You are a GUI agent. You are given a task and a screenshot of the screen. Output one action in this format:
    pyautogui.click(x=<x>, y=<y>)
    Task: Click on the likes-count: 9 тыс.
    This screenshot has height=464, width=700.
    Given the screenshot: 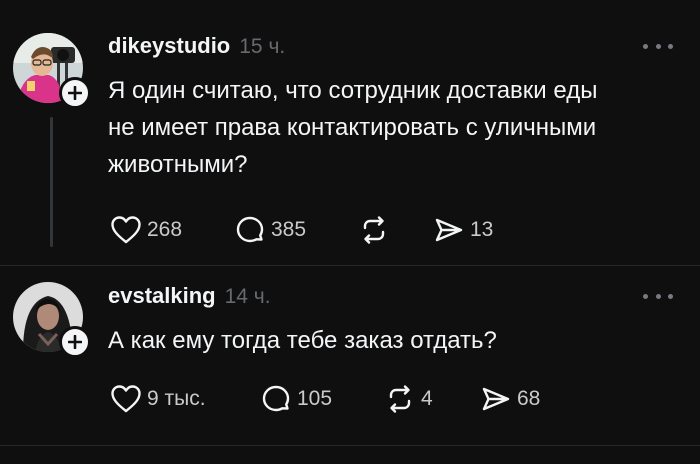 What is the action you would take?
    pyautogui.click(x=176, y=398)
    